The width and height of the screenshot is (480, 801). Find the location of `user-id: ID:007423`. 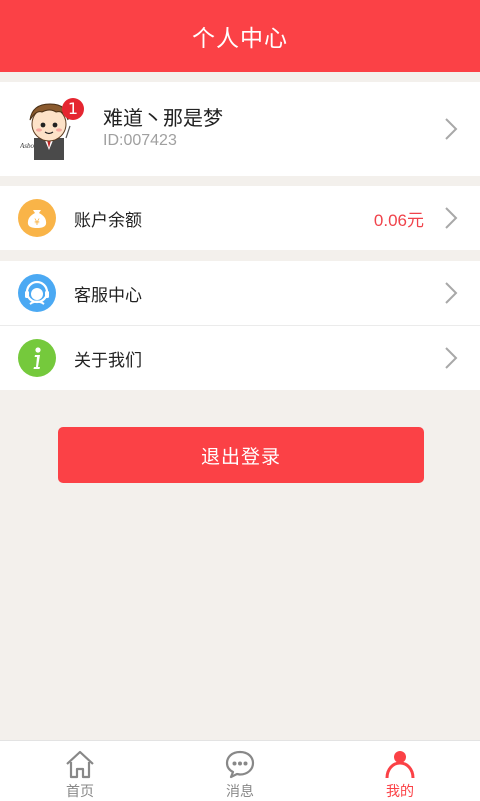

user-id: ID:007423 is located at coordinates (140, 140).